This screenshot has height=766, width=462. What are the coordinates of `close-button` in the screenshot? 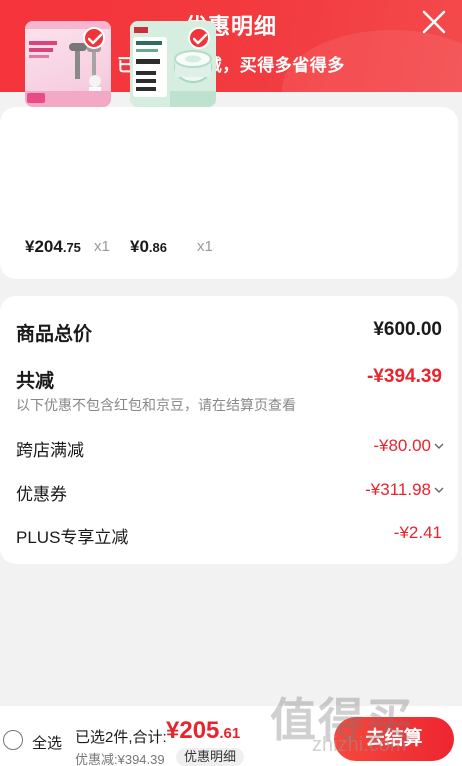 It's located at (434, 22).